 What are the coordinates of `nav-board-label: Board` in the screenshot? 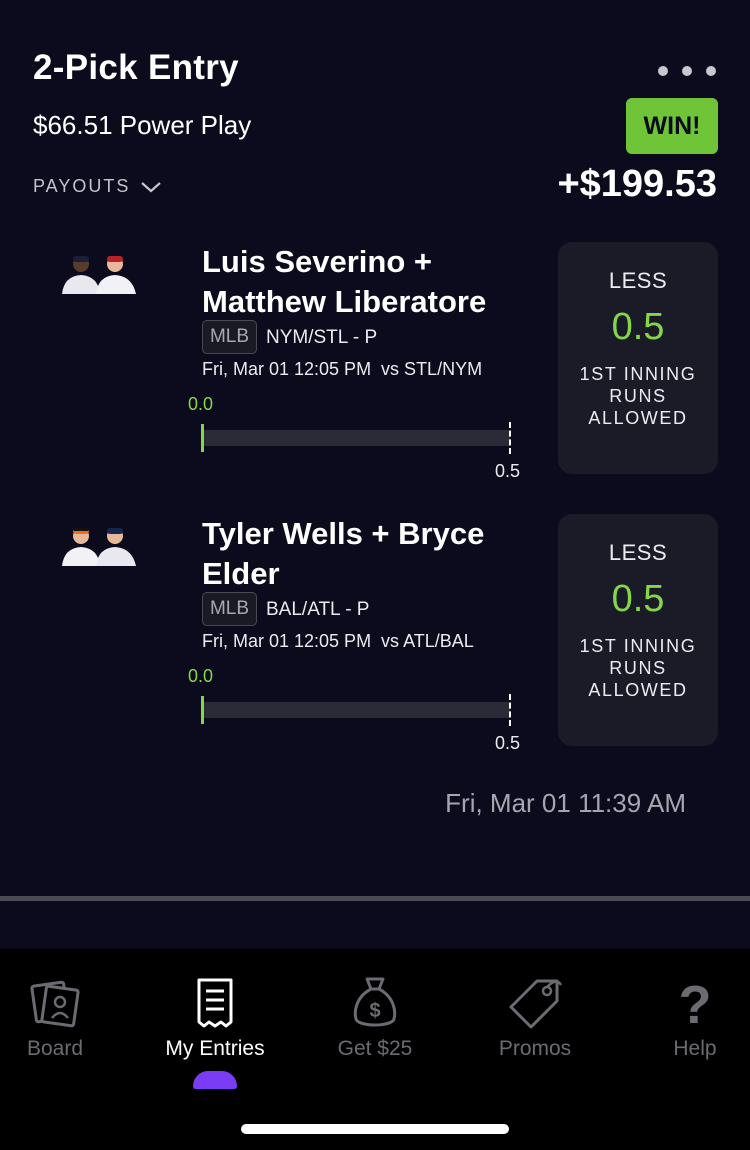 It's located at (55, 1048).